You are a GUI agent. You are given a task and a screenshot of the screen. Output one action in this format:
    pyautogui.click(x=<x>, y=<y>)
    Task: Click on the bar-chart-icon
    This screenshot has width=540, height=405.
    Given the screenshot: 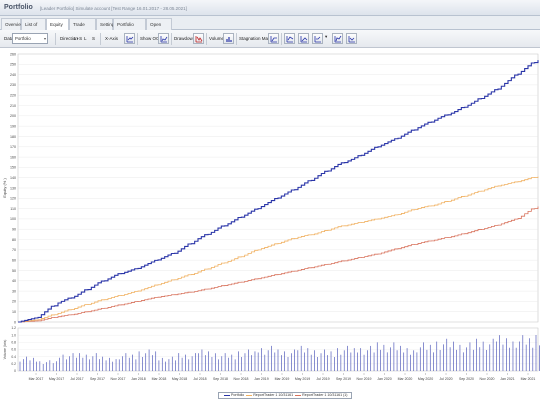 What is the action you would take?
    pyautogui.click(x=229, y=39)
    